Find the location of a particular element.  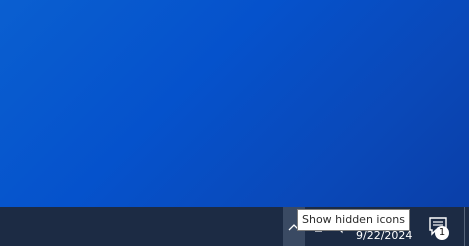

notification-count-badge: 1 is located at coordinates (442, 233).